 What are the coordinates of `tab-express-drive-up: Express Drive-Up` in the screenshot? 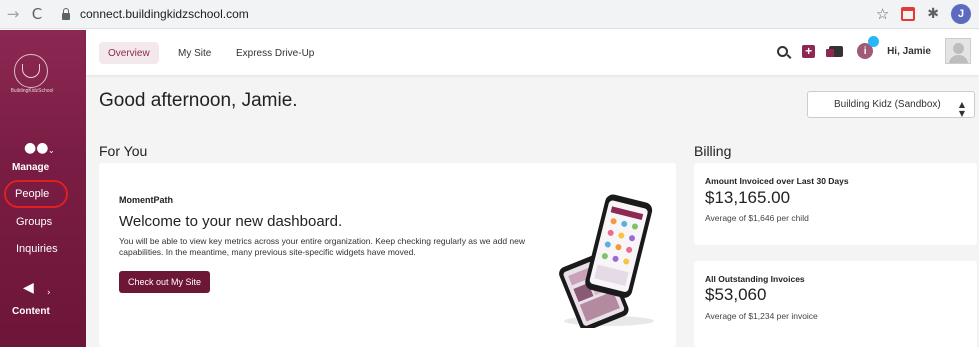 It's located at (275, 53).